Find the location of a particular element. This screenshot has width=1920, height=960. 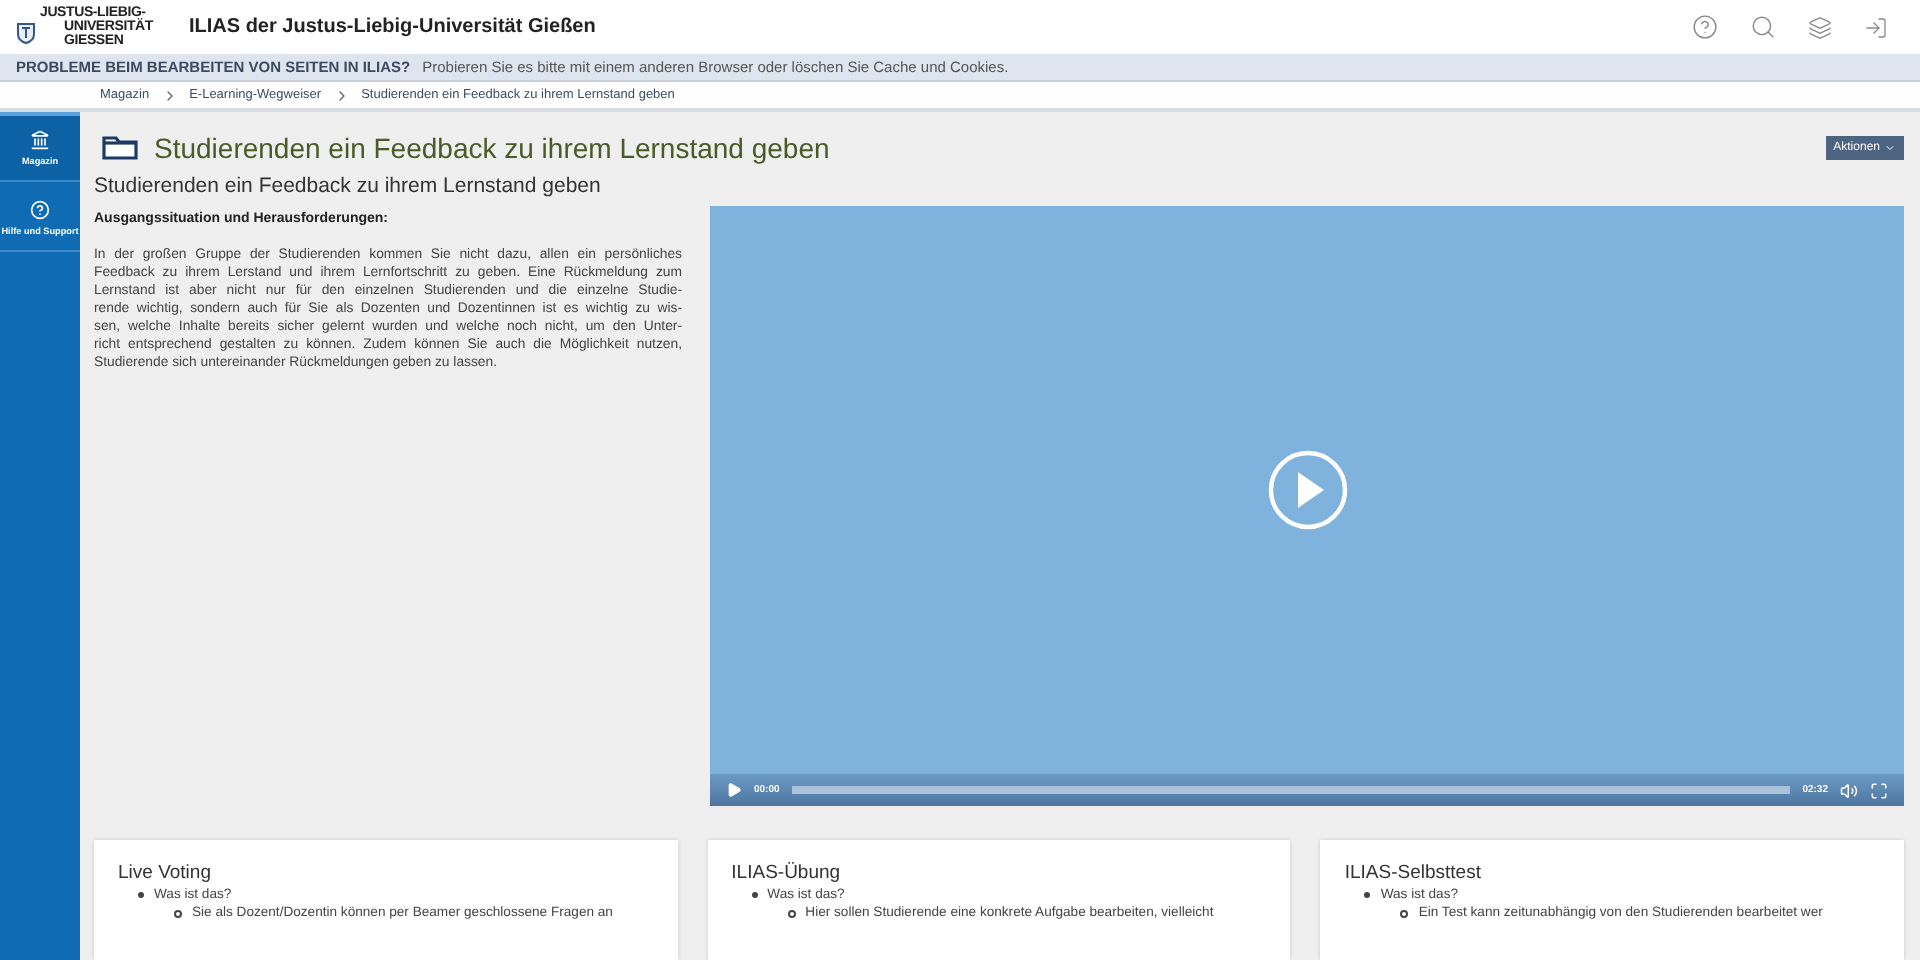

progress-track is located at coordinates (1291, 790).